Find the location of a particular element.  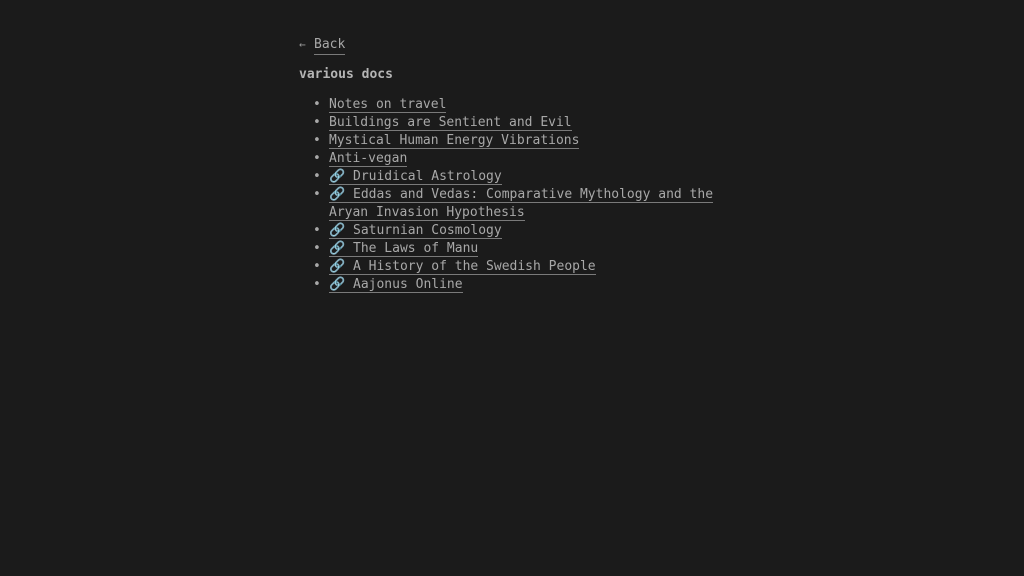

list-item: • Buildings are Sentient and Evil is located at coordinates (509, 123).